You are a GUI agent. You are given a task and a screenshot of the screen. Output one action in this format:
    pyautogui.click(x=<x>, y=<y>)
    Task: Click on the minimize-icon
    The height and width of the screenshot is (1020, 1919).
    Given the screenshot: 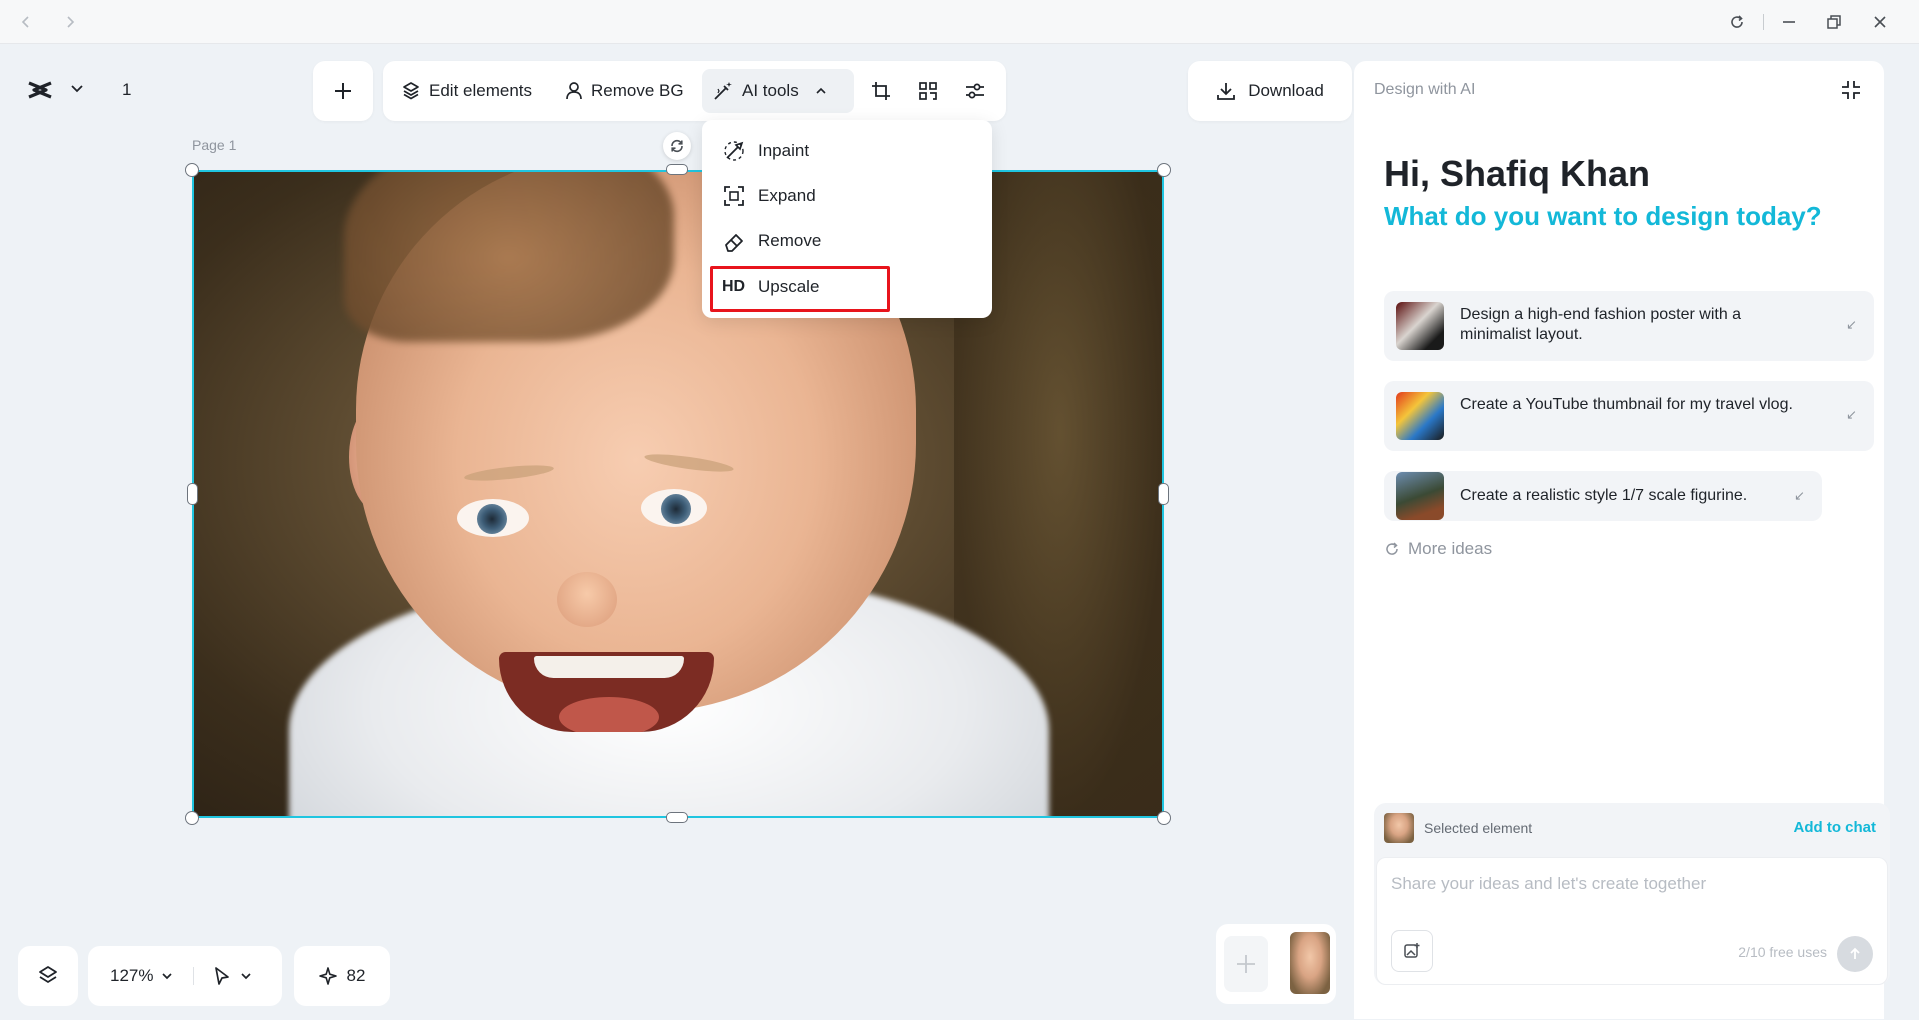 What is the action you would take?
    pyautogui.click(x=1789, y=22)
    